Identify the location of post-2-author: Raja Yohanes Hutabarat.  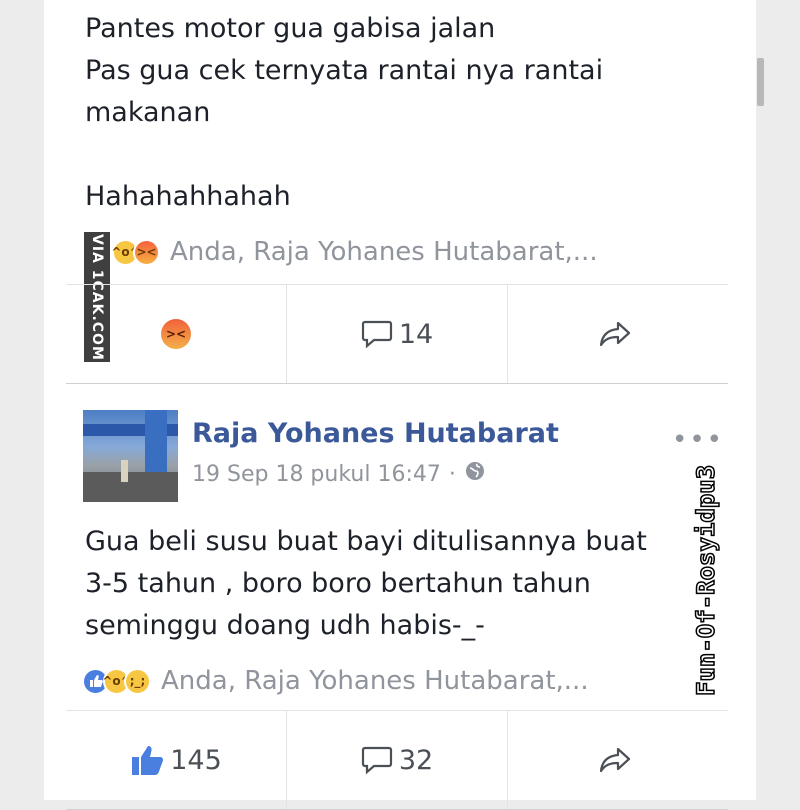
(375, 433).